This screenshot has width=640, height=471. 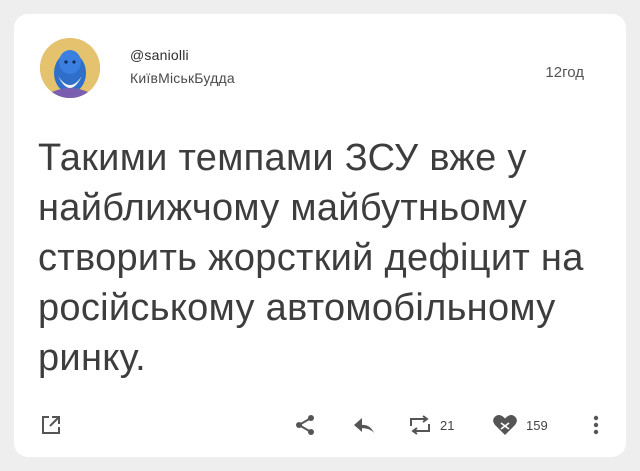 I want to click on avatar-image, so click(x=70, y=68).